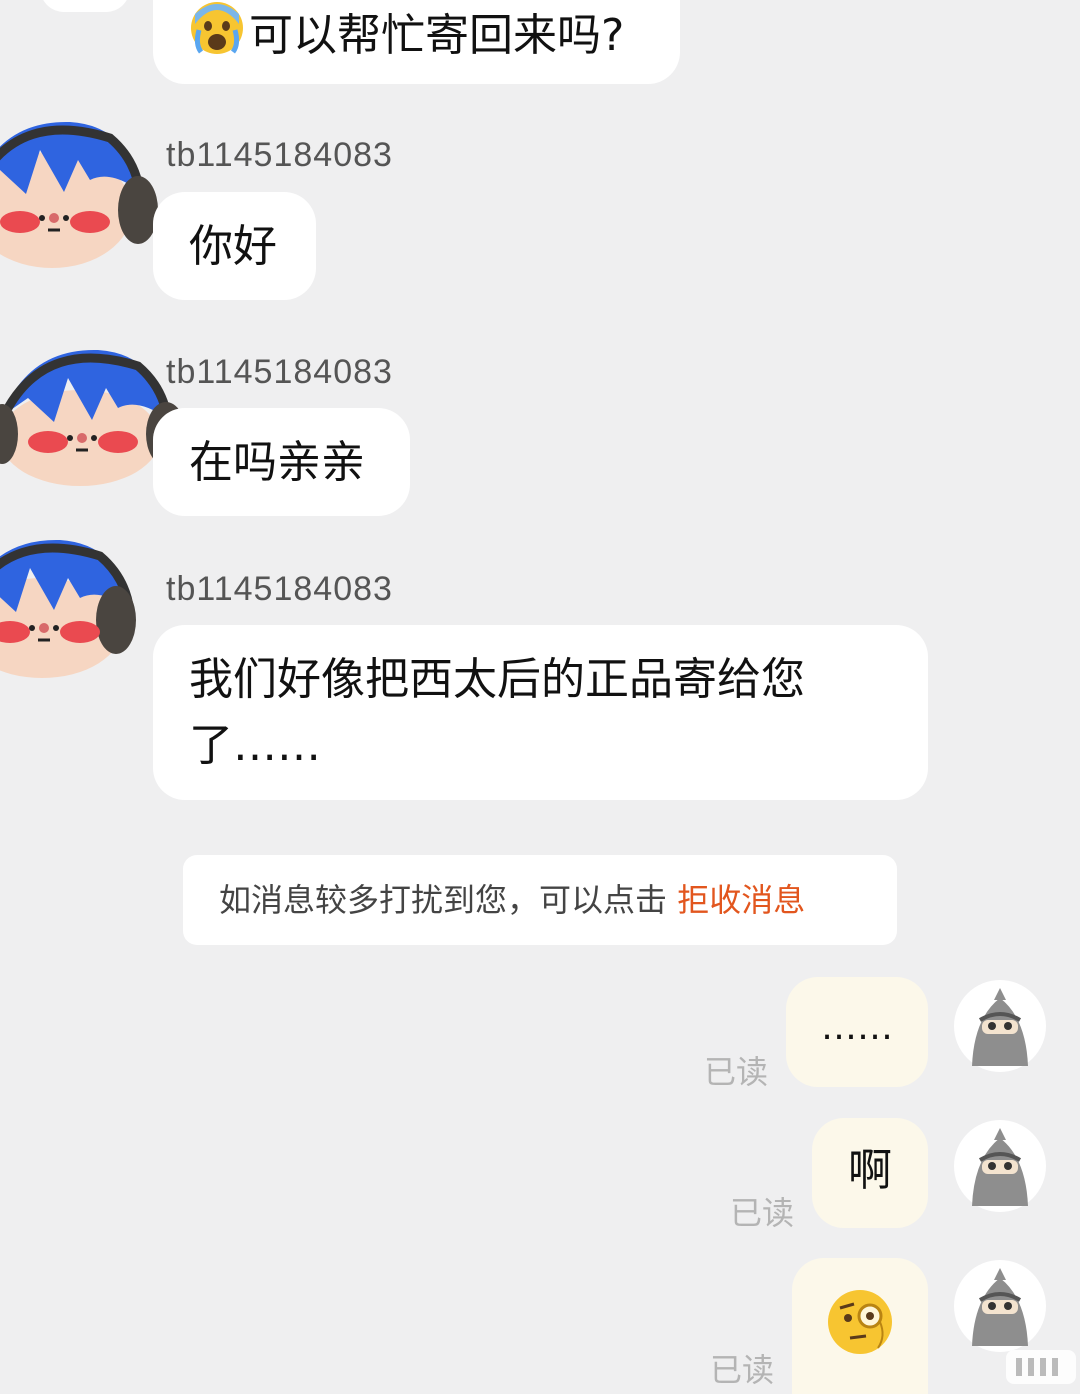  I want to click on message-text: 啊, so click(870, 1170).